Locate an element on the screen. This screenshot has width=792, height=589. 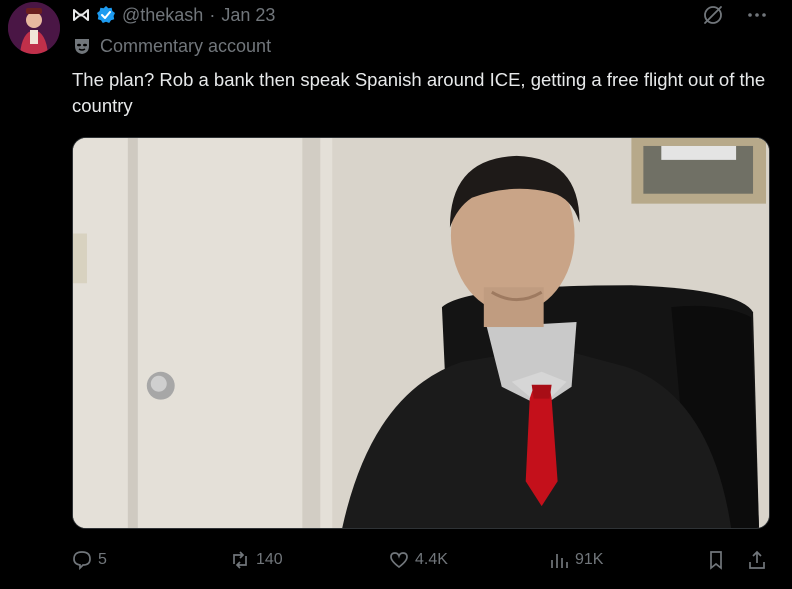
post-header: @thekash · Jan 23 is located at coordinates (173, 15).